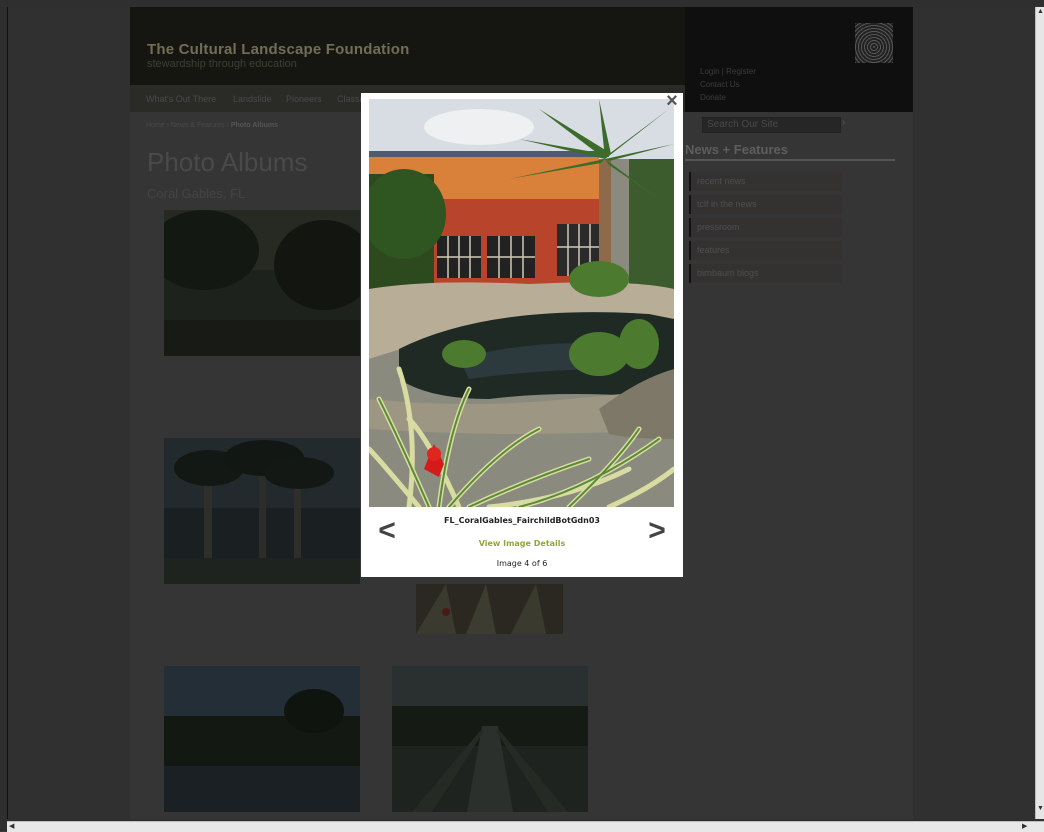  I want to click on scroll-up-icon: ▲, so click(1040, 11).